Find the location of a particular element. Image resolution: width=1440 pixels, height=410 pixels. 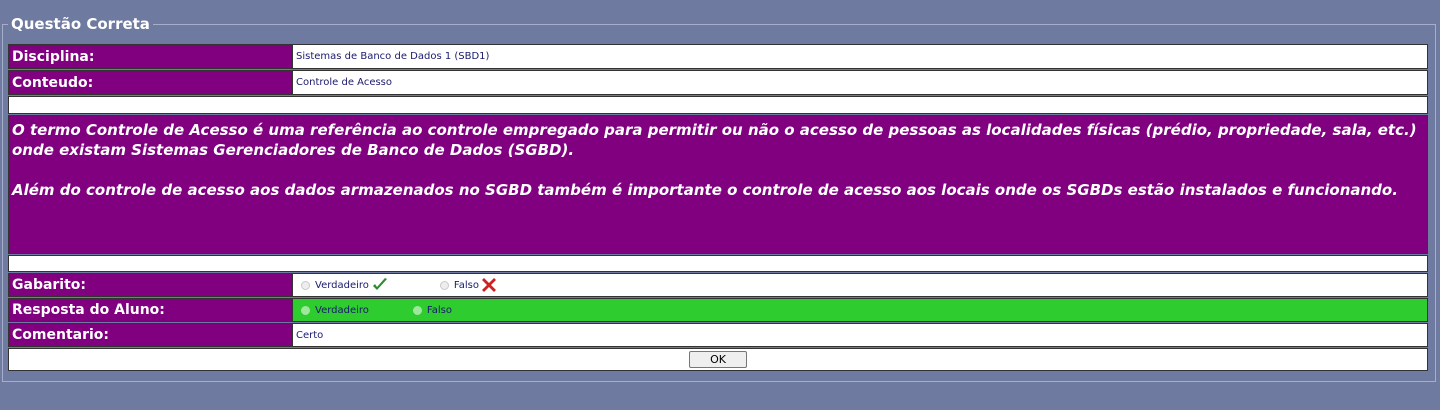

gabarito-option-falso: Falso is located at coordinates (467, 285).